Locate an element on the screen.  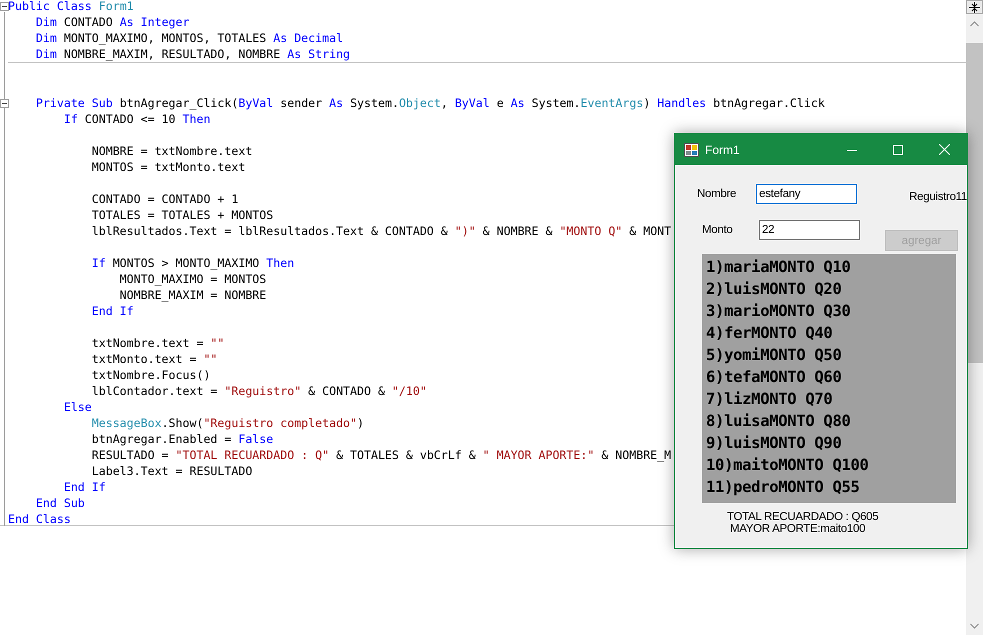
result-line: 11)pedroMONTO Q55 is located at coordinates (783, 487).